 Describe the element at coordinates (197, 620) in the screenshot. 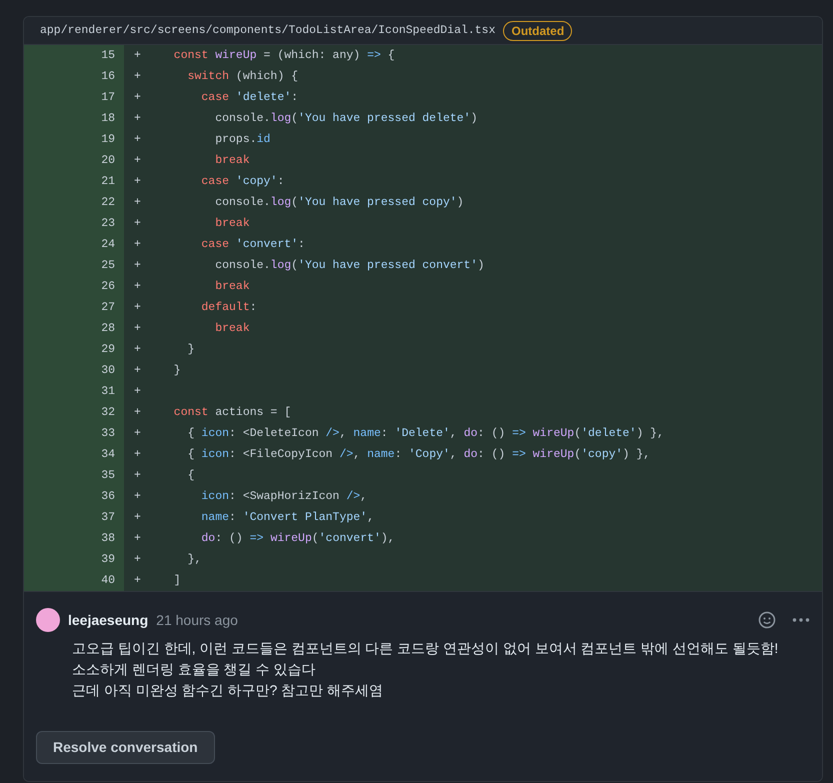

I see `comment-time: 21 hours ago` at that location.